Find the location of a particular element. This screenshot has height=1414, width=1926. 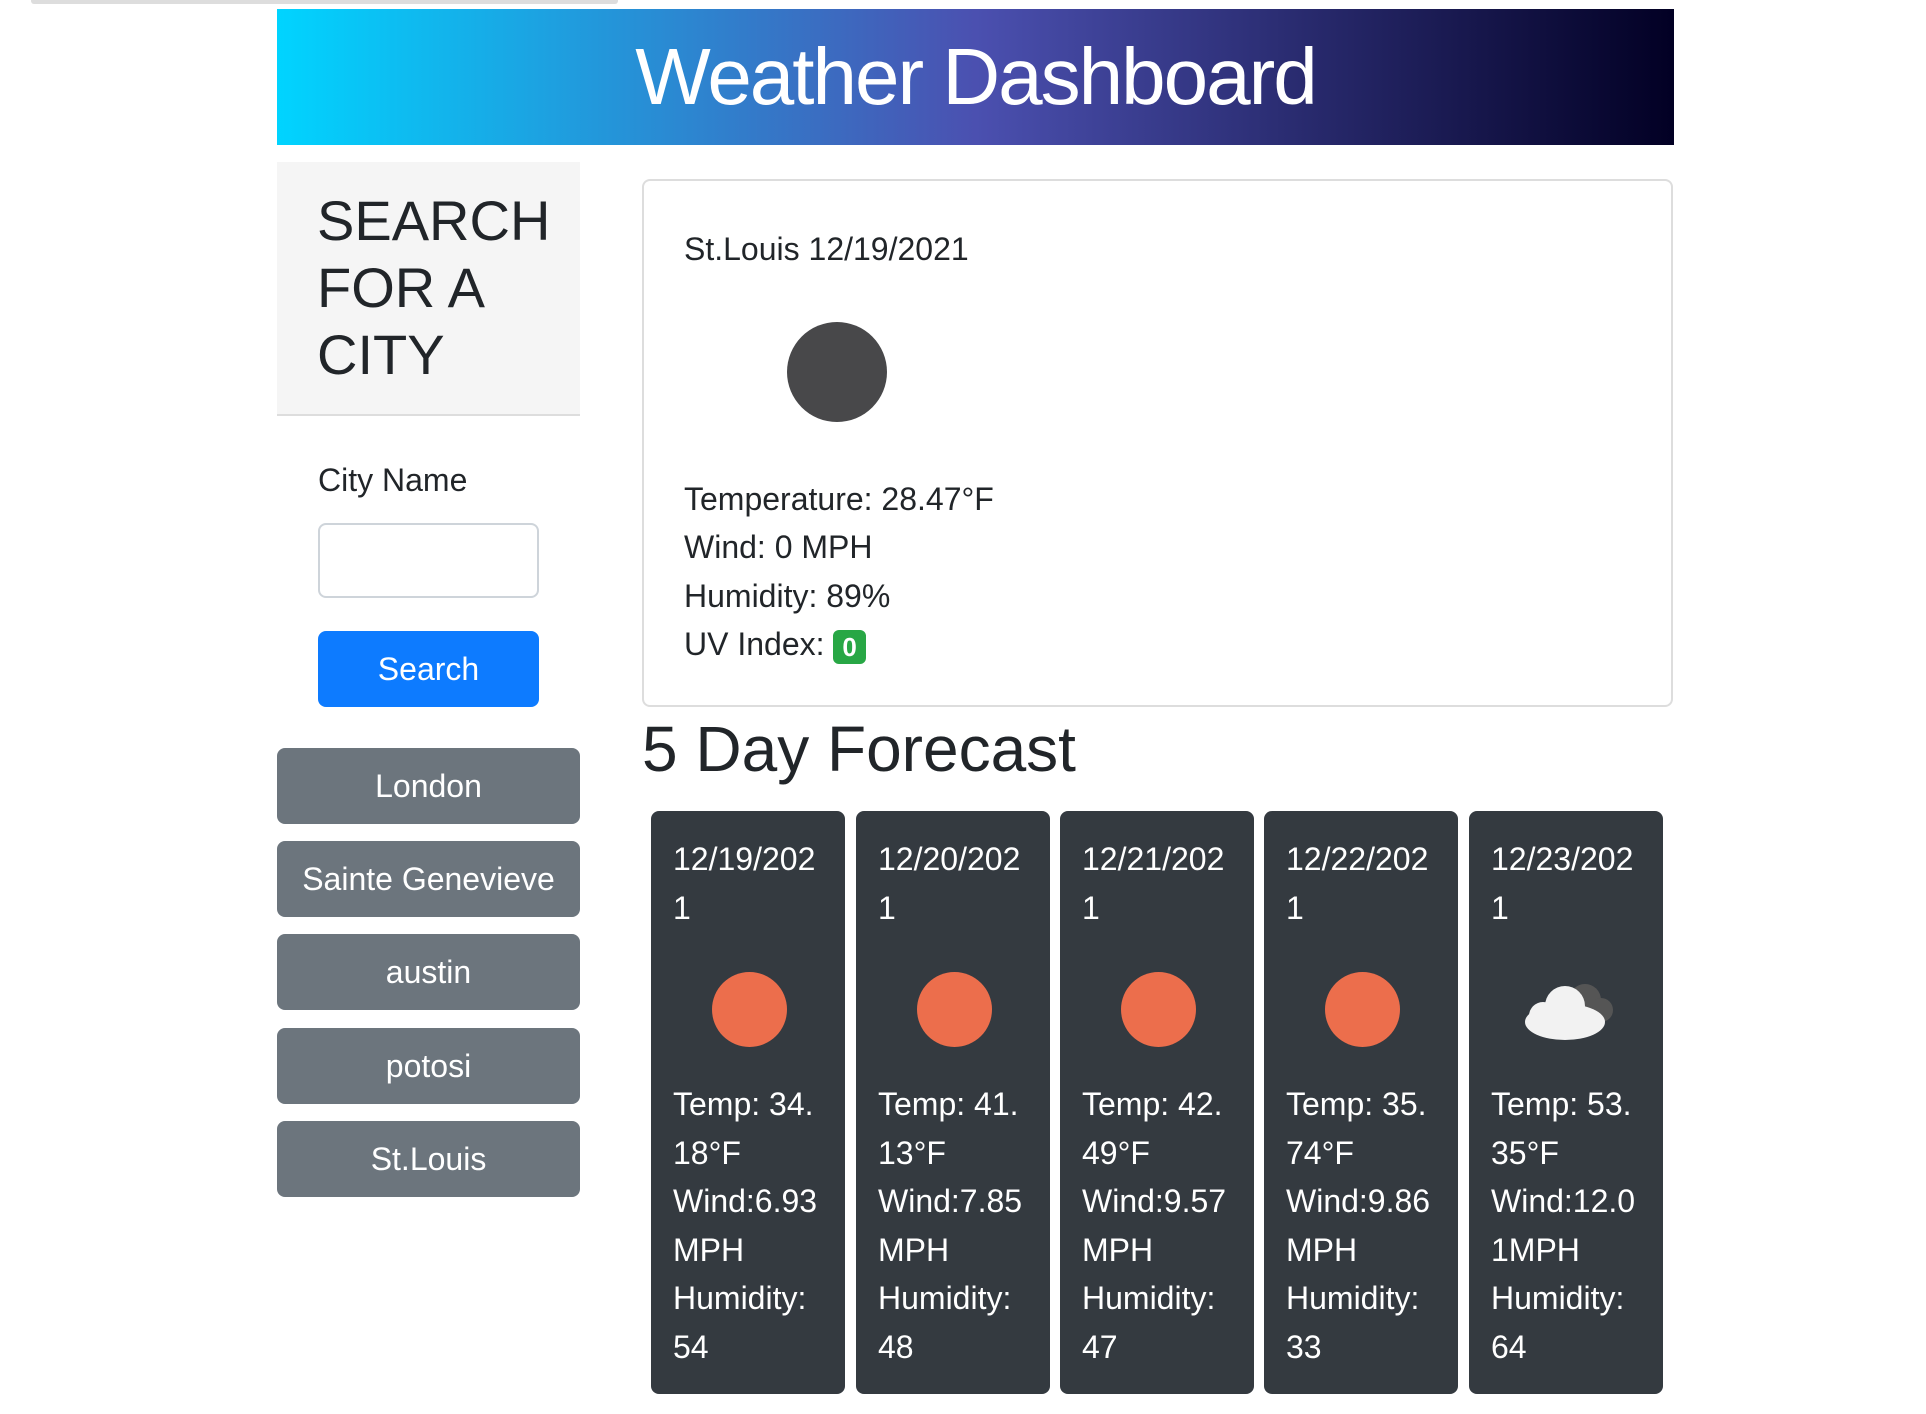

forecast-wind: Wind:12.01MPH is located at coordinates (1563, 1225).